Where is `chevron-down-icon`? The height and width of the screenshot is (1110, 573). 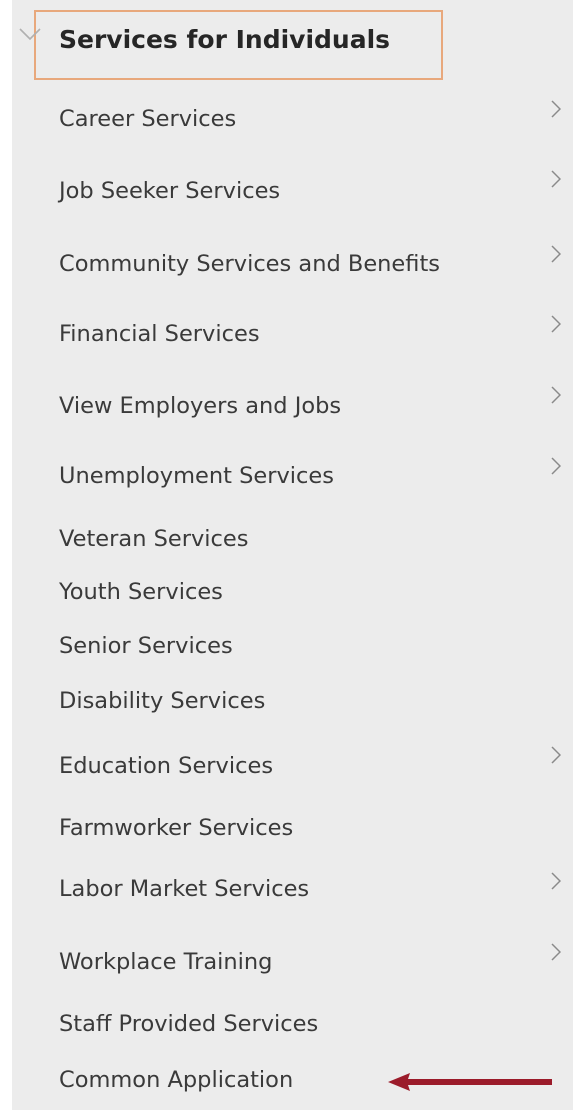 chevron-down-icon is located at coordinates (30, 34).